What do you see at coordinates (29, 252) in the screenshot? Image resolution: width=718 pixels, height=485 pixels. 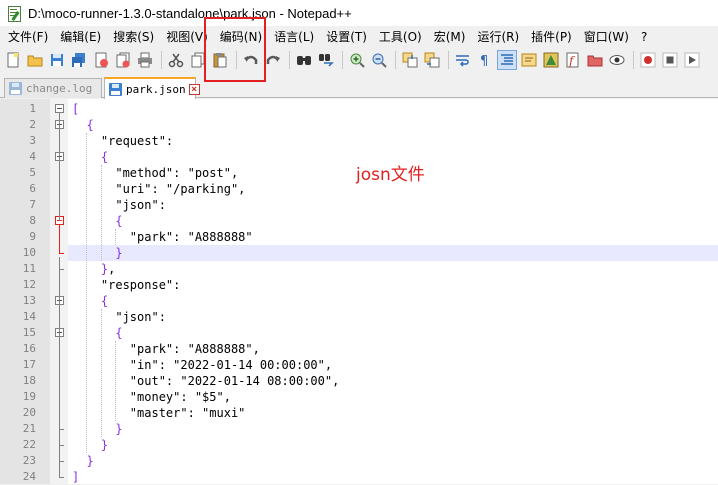 I see `line-number: 10` at bounding box center [29, 252].